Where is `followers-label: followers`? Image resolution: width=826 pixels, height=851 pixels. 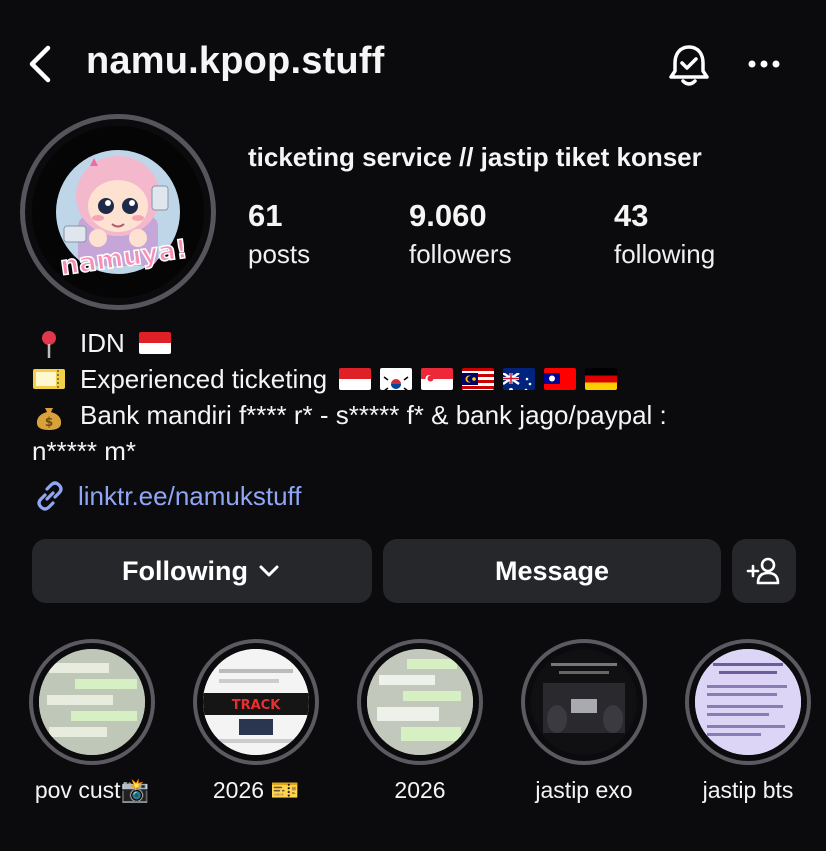
followers-label: followers is located at coordinates (460, 254).